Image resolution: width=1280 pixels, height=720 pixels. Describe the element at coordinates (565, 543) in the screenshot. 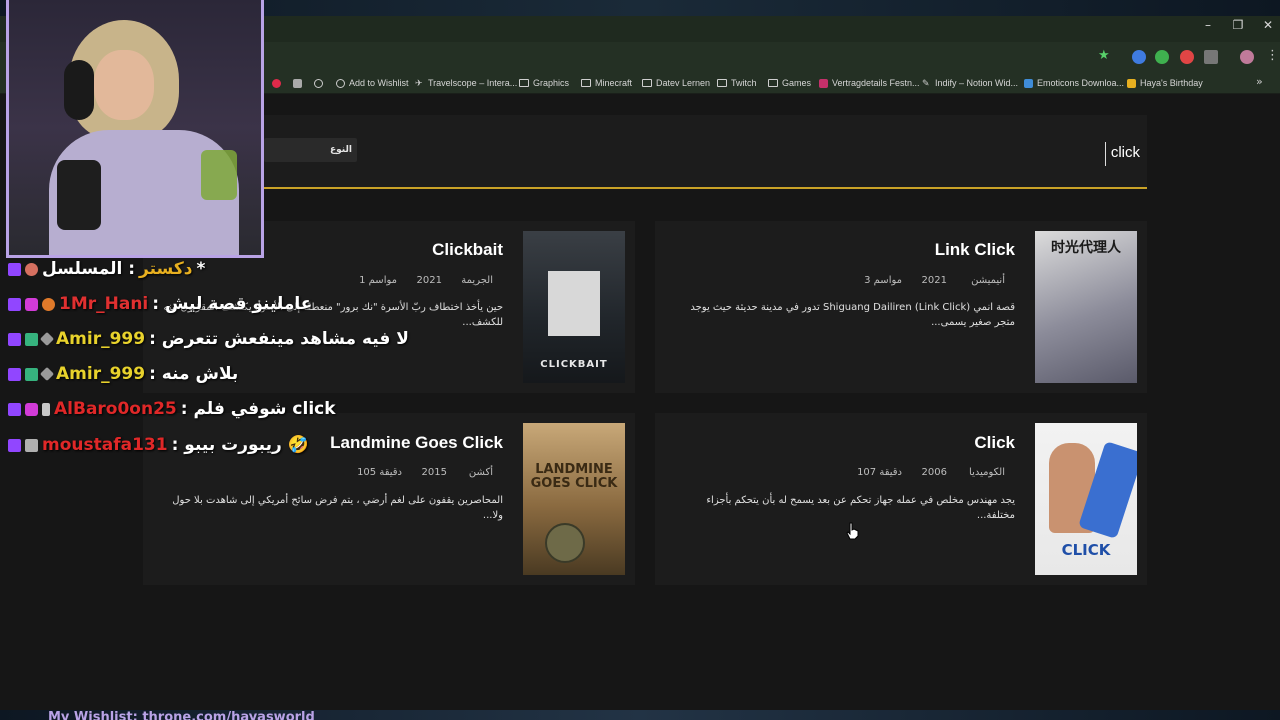

I see `landmine-graphic` at that location.